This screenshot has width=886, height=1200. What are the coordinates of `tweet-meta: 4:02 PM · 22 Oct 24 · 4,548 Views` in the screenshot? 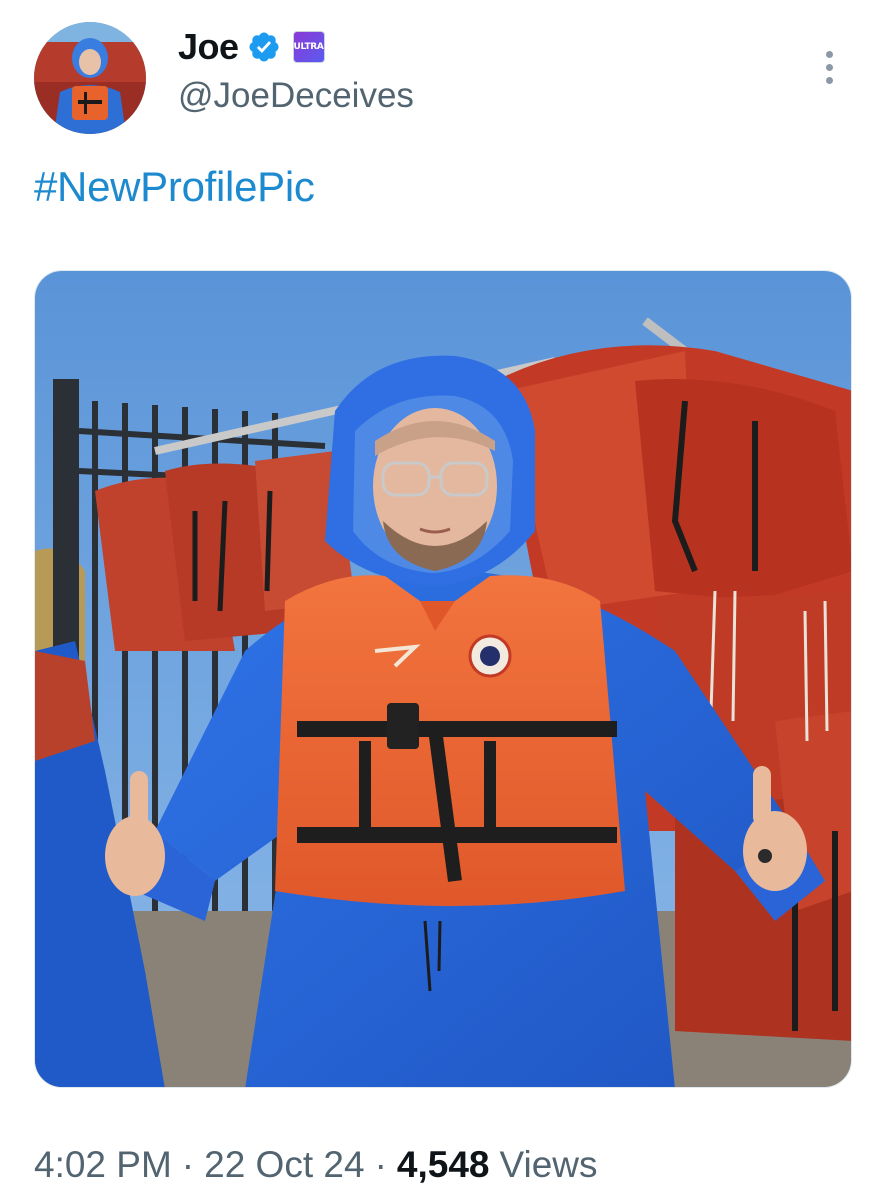 It's located at (316, 1165).